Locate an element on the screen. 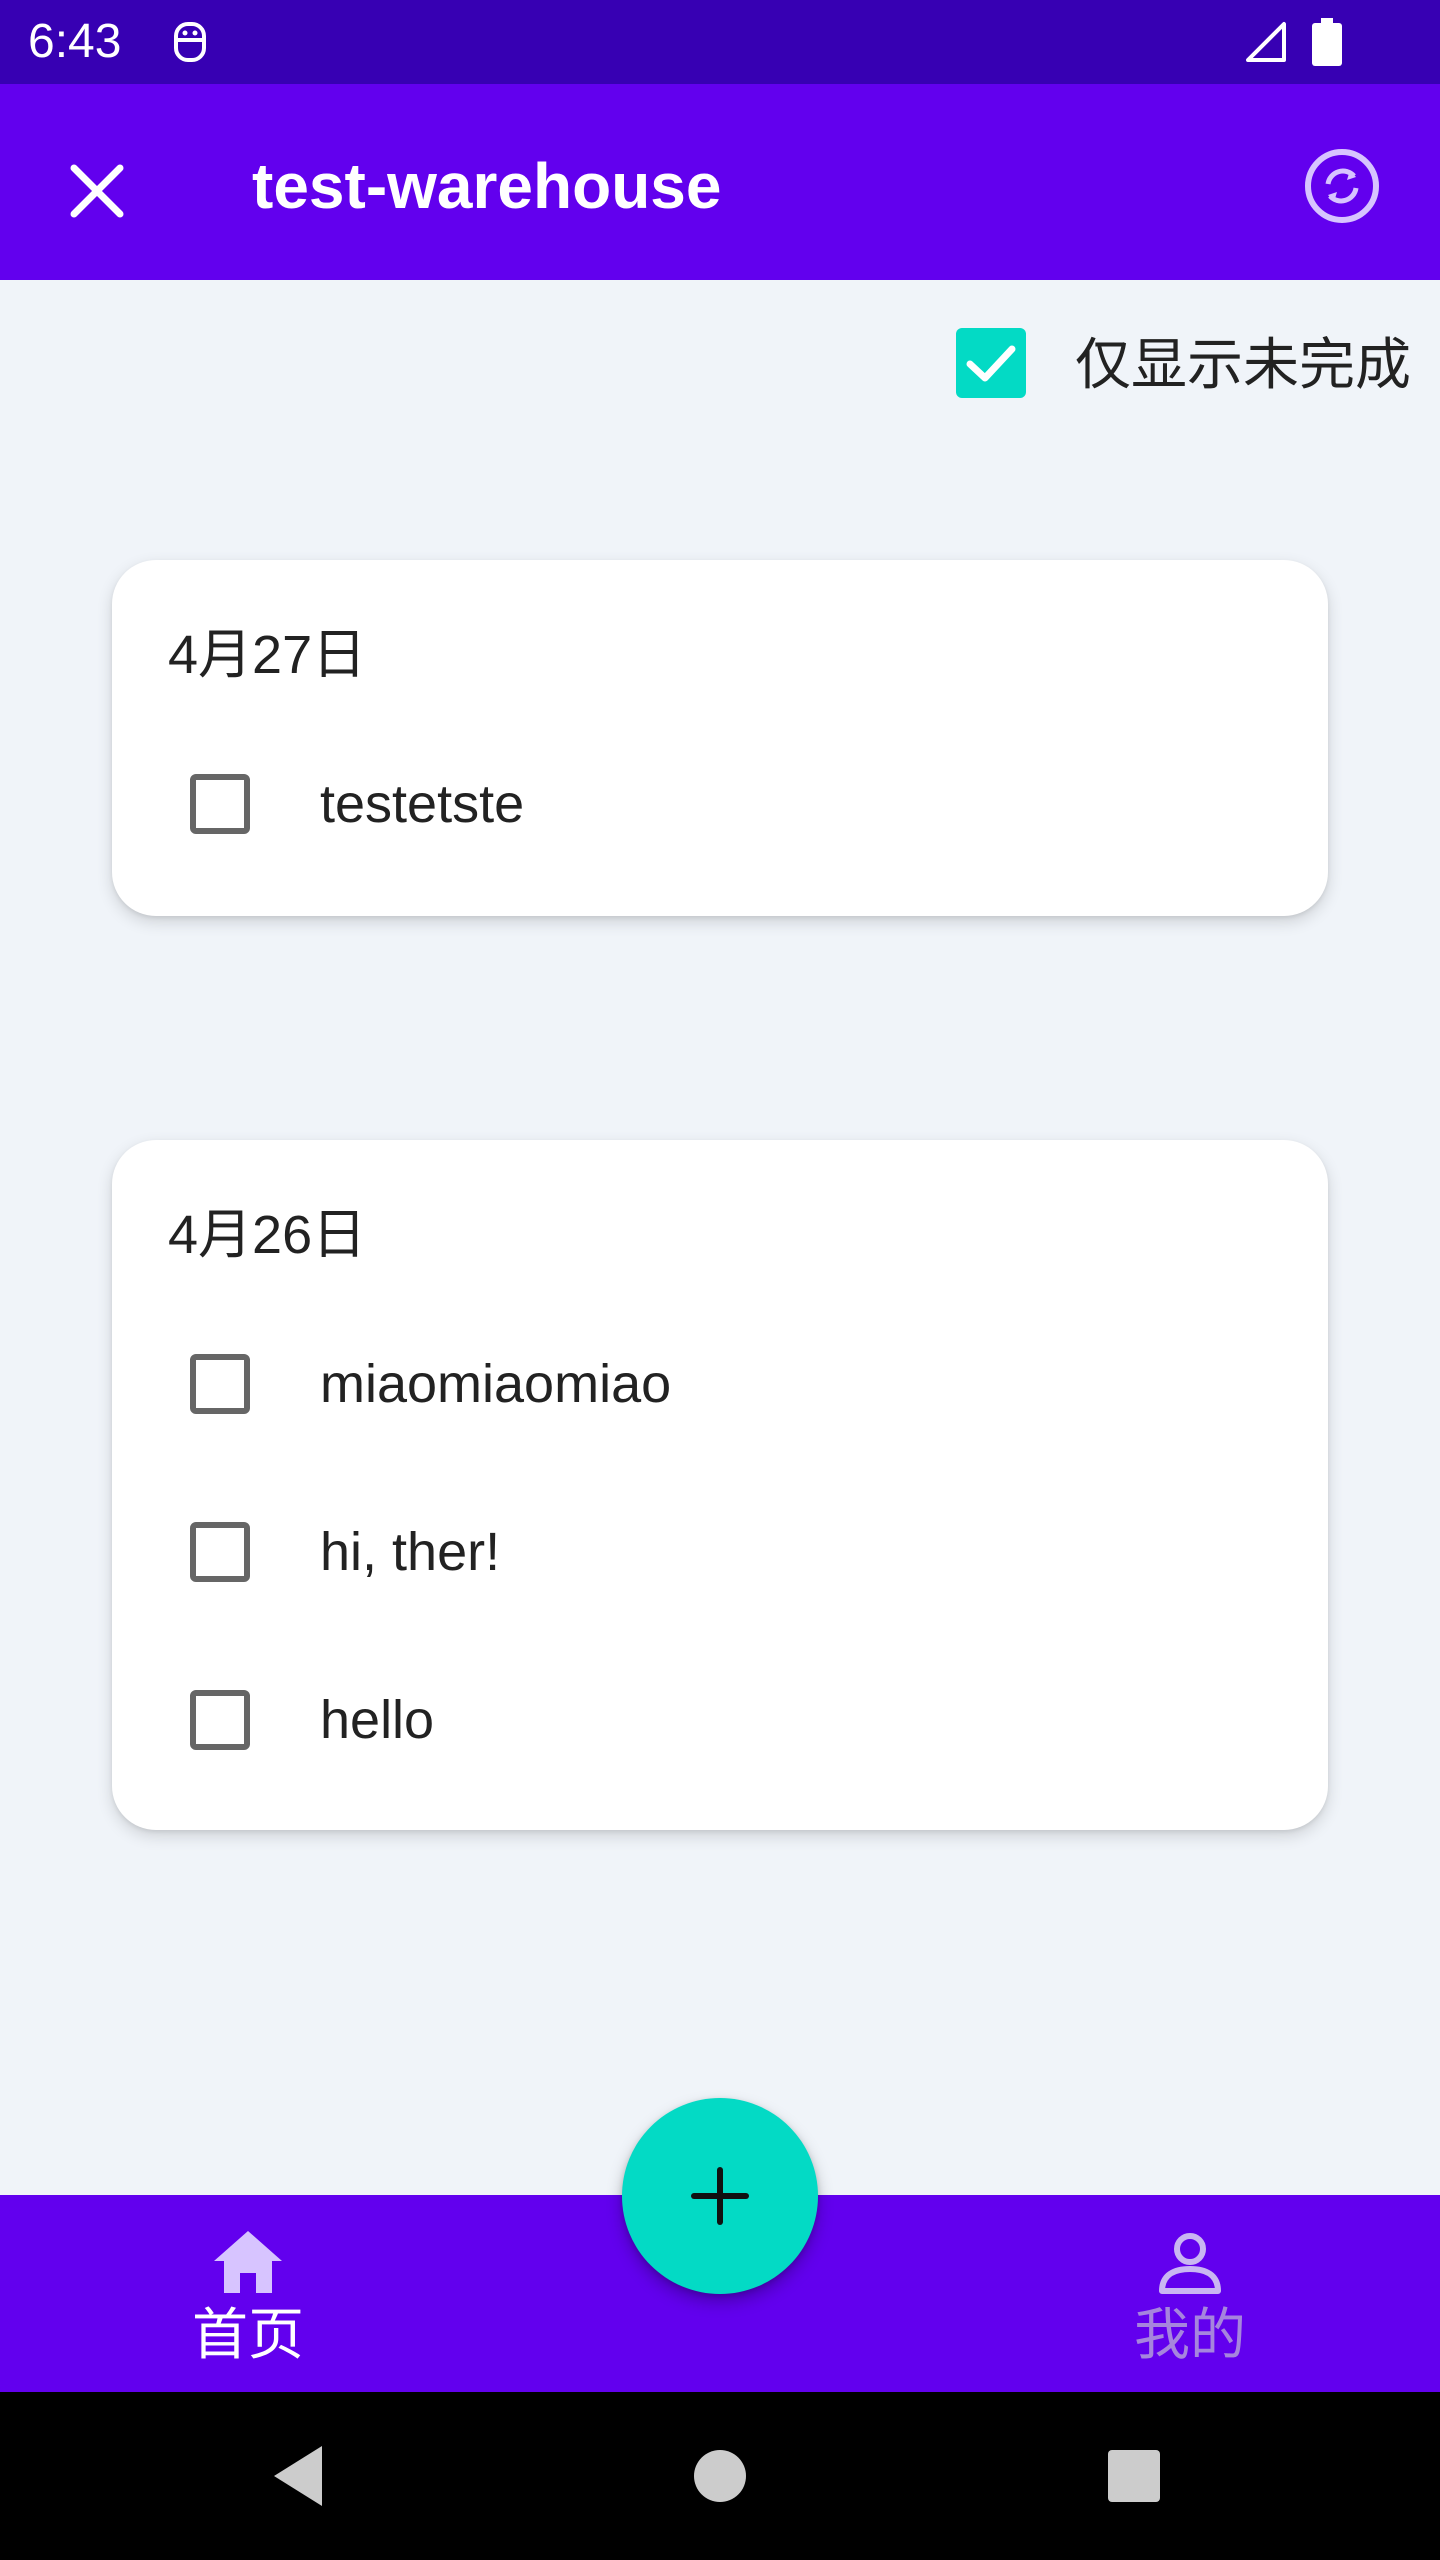 The height and width of the screenshot is (2560, 1440). app-bar: test-warehouse is located at coordinates (720, 182).